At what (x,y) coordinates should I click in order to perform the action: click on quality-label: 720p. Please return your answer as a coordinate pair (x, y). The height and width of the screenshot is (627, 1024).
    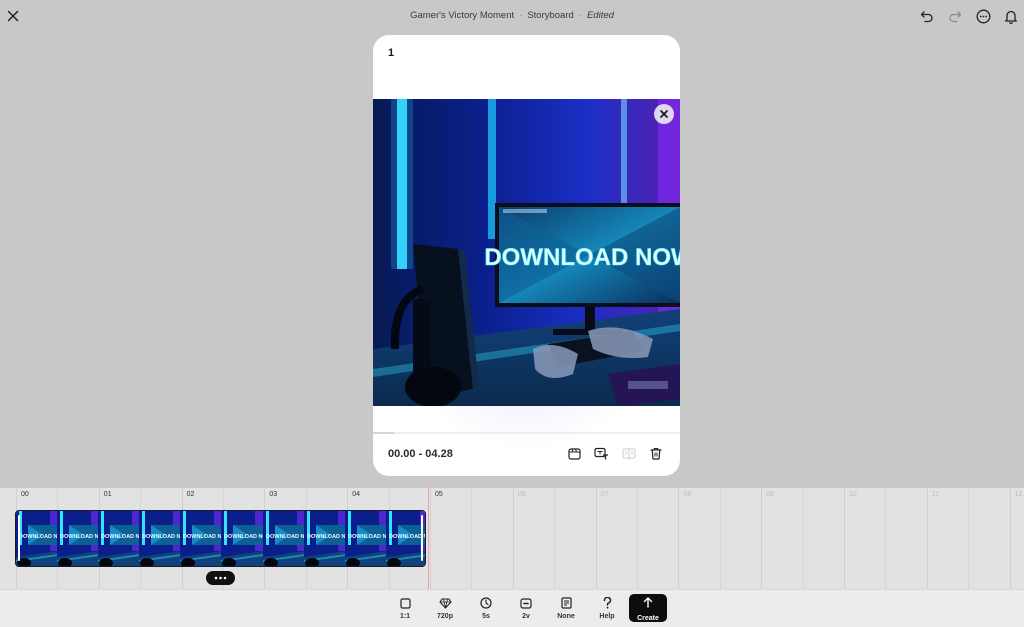
    Looking at the image, I should click on (445, 616).